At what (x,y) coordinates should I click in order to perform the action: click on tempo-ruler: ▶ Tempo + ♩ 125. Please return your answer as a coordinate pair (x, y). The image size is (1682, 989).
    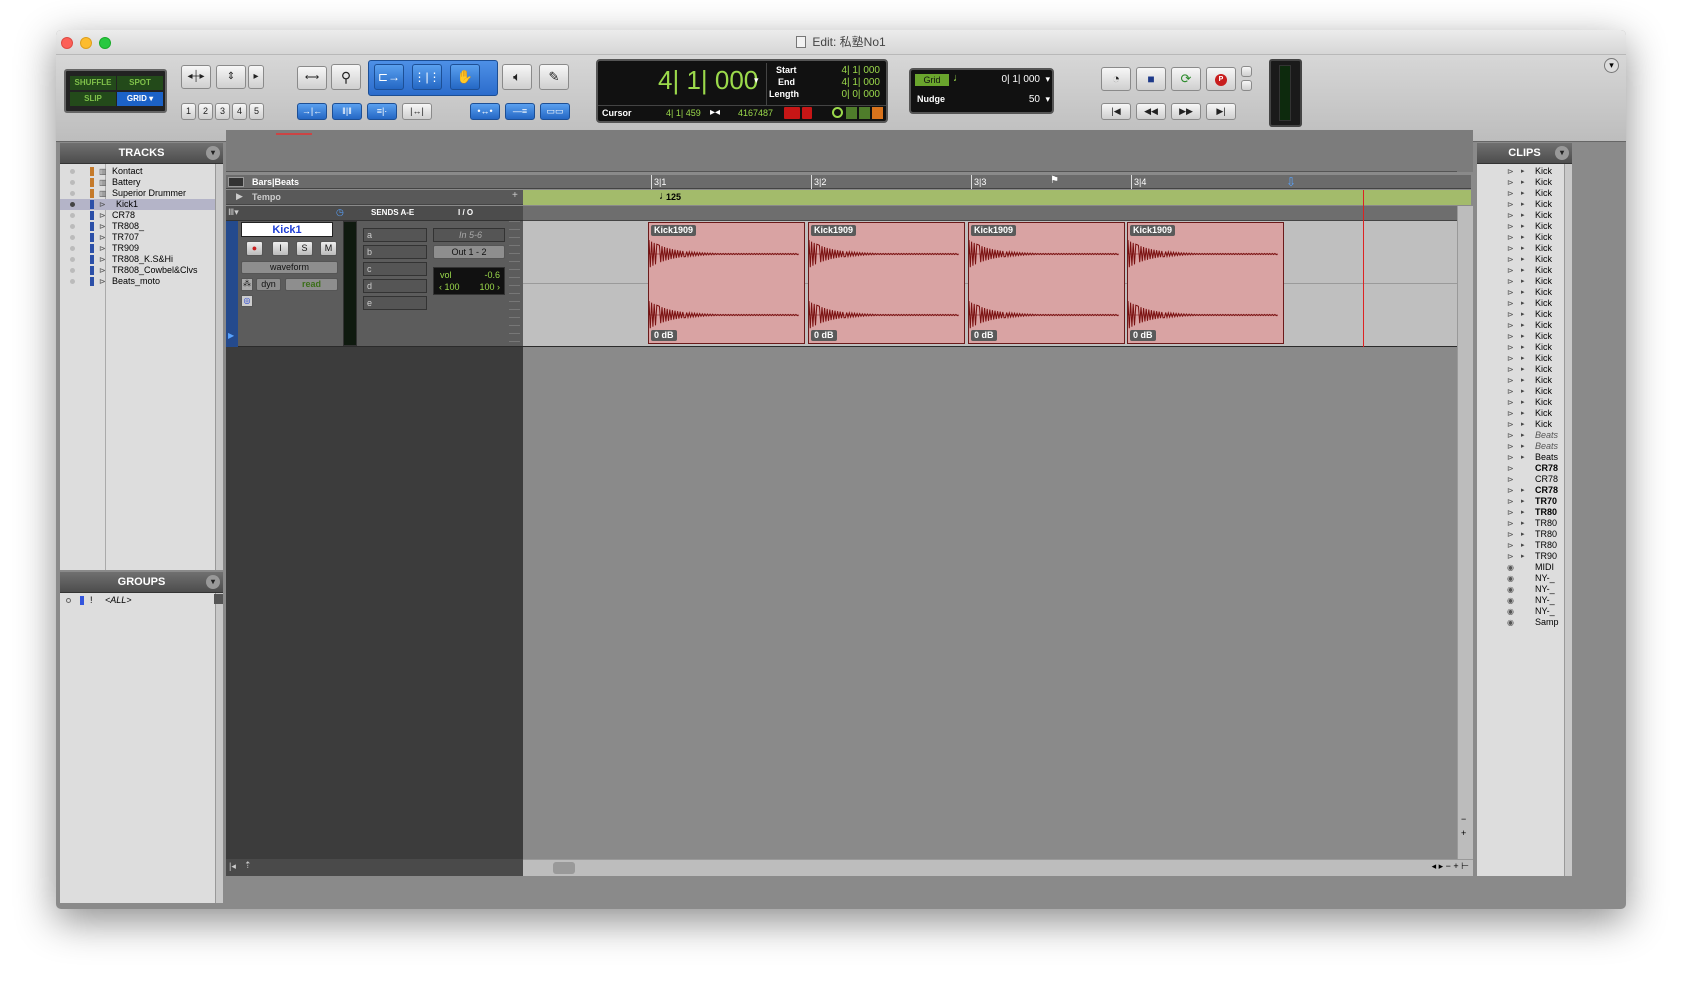
    Looking at the image, I should click on (848, 197).